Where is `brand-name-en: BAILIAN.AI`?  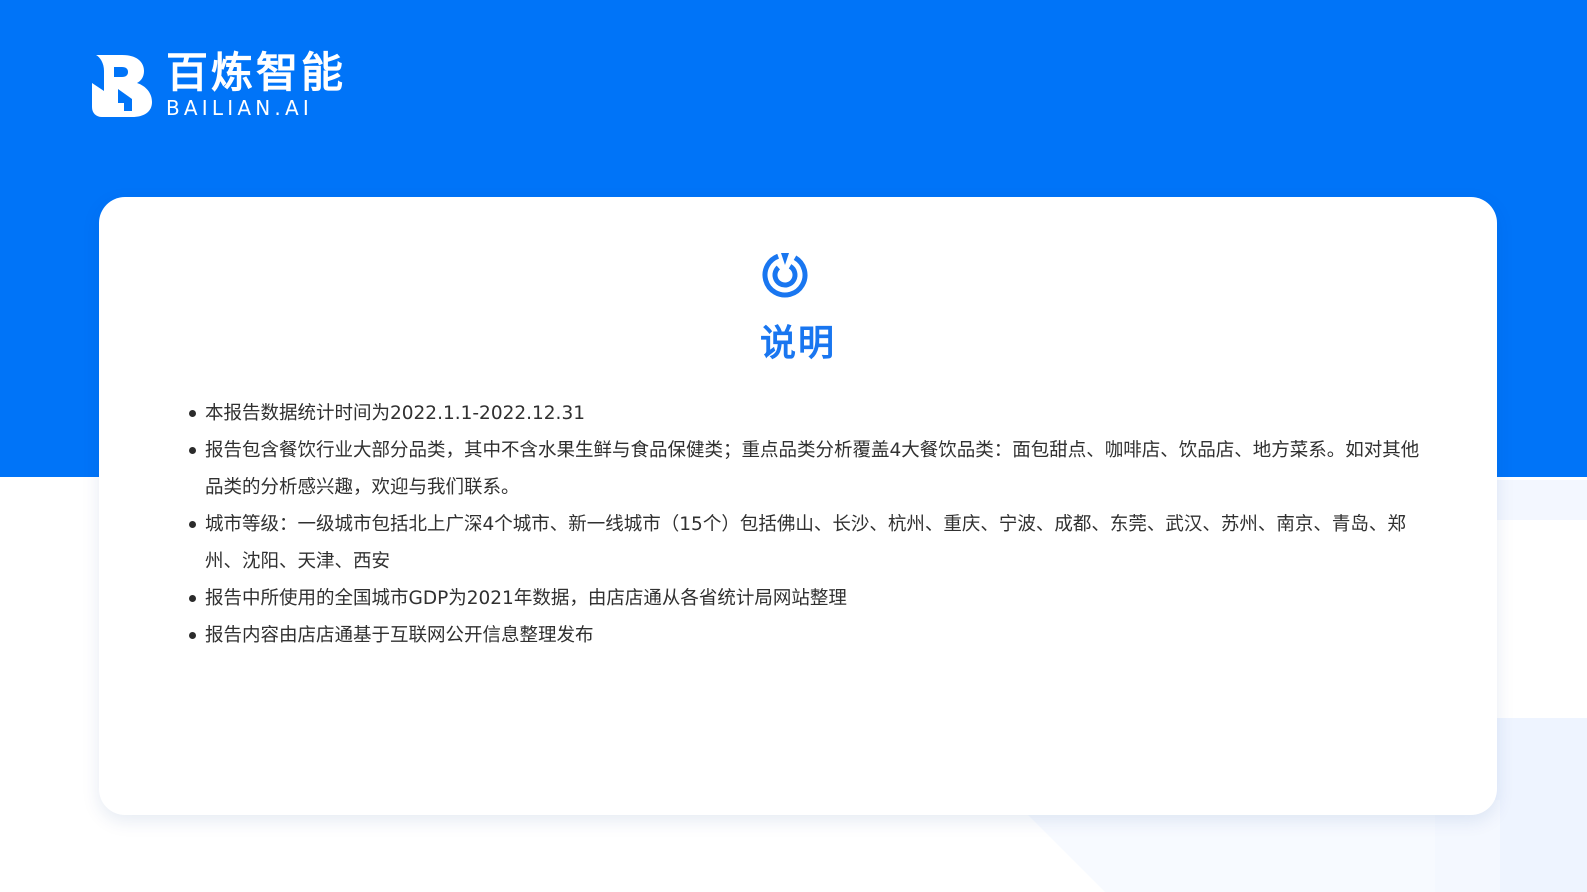 brand-name-en: BAILIAN.AI is located at coordinates (239, 108).